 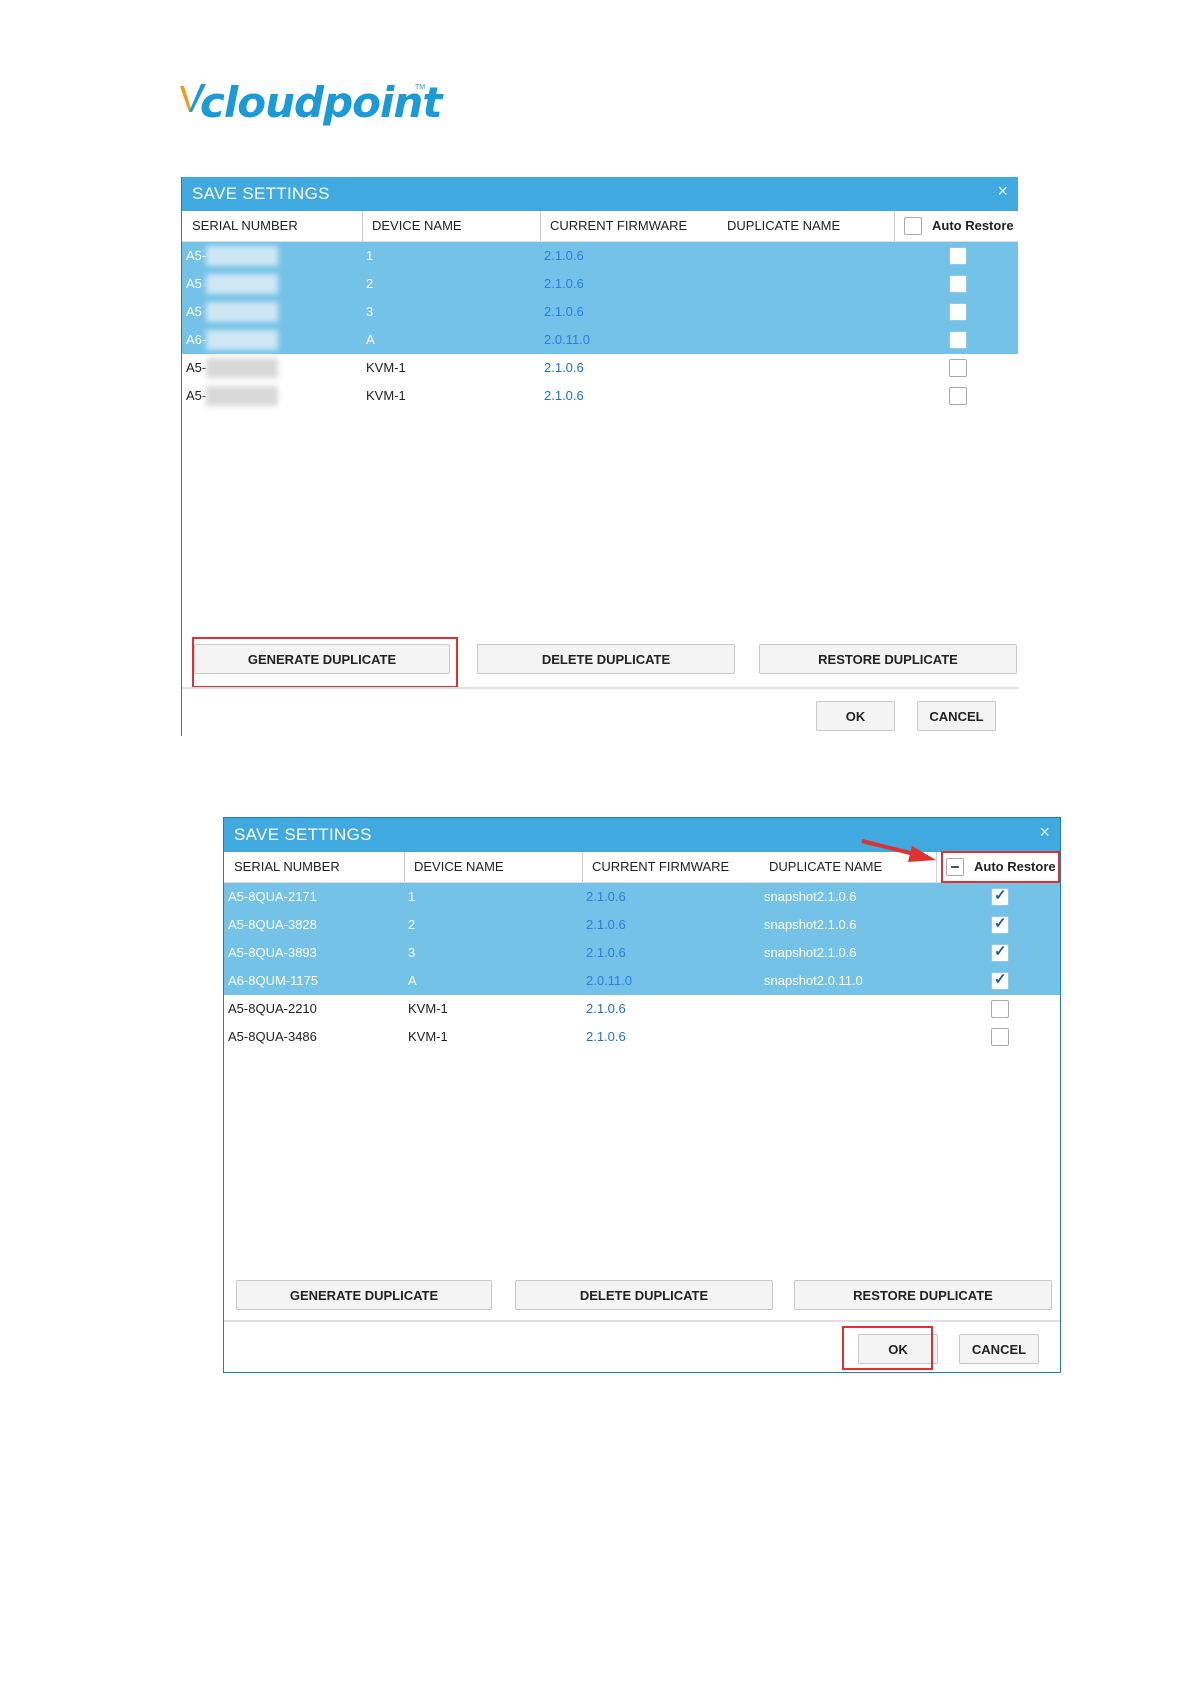 I want to click on device-name-cell: A, so click(x=370, y=339).